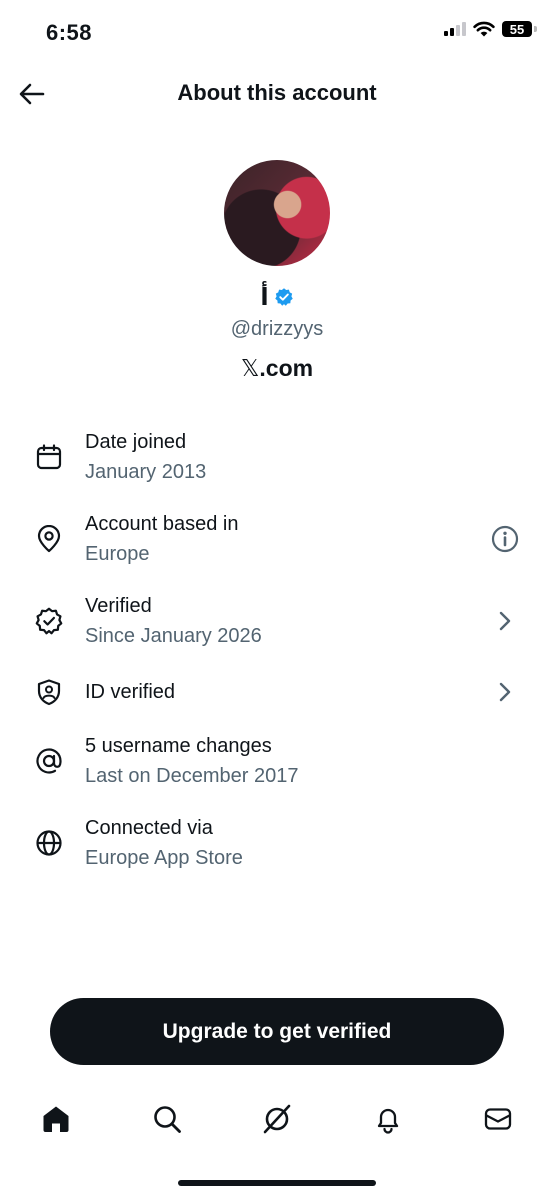  Describe the element at coordinates (455, 29) in the screenshot. I see `cellular-signal-icon` at that location.